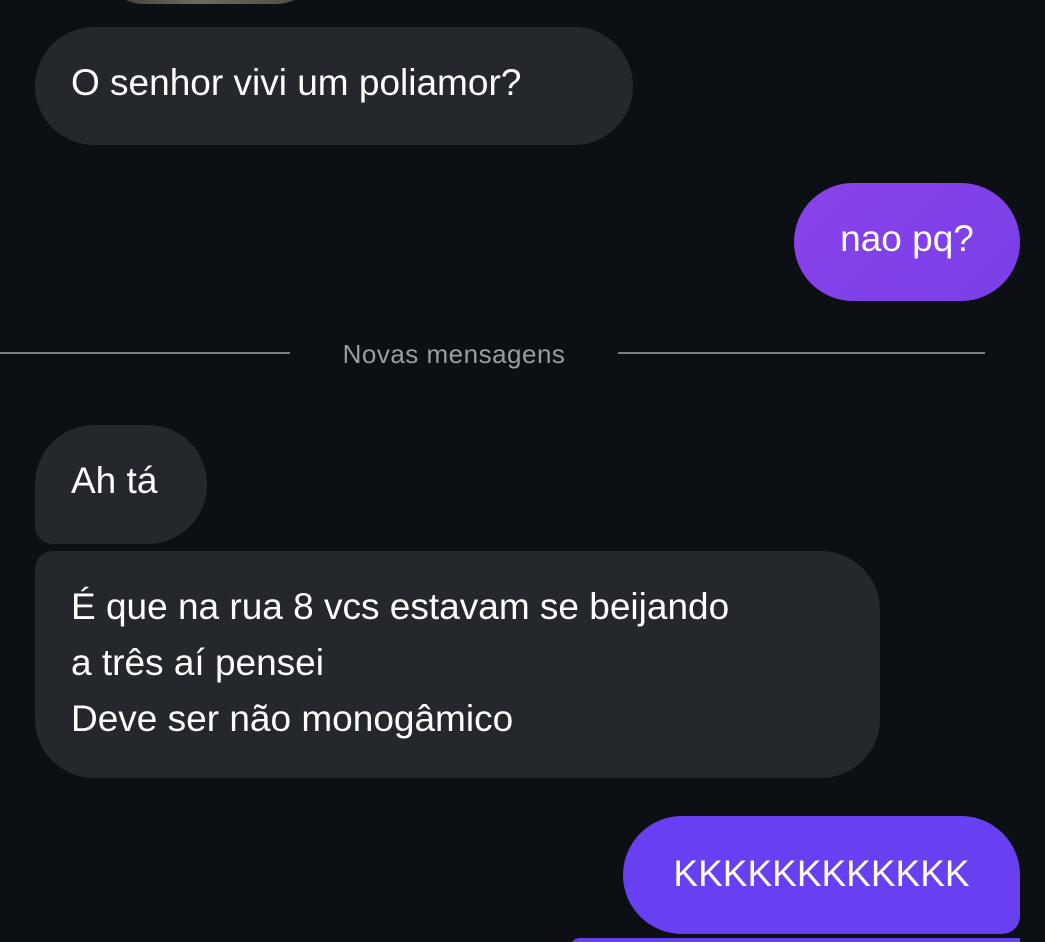 This screenshot has width=1045, height=942. What do you see at coordinates (334, 86) in the screenshot?
I see `received-message-bubble: O senhor vivi um poliamor?` at bounding box center [334, 86].